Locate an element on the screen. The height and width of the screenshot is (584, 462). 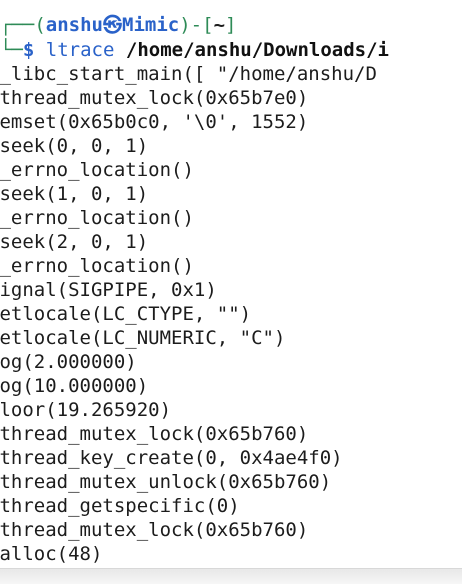
prompt-open-bracket: [ is located at coordinates (208, 25).